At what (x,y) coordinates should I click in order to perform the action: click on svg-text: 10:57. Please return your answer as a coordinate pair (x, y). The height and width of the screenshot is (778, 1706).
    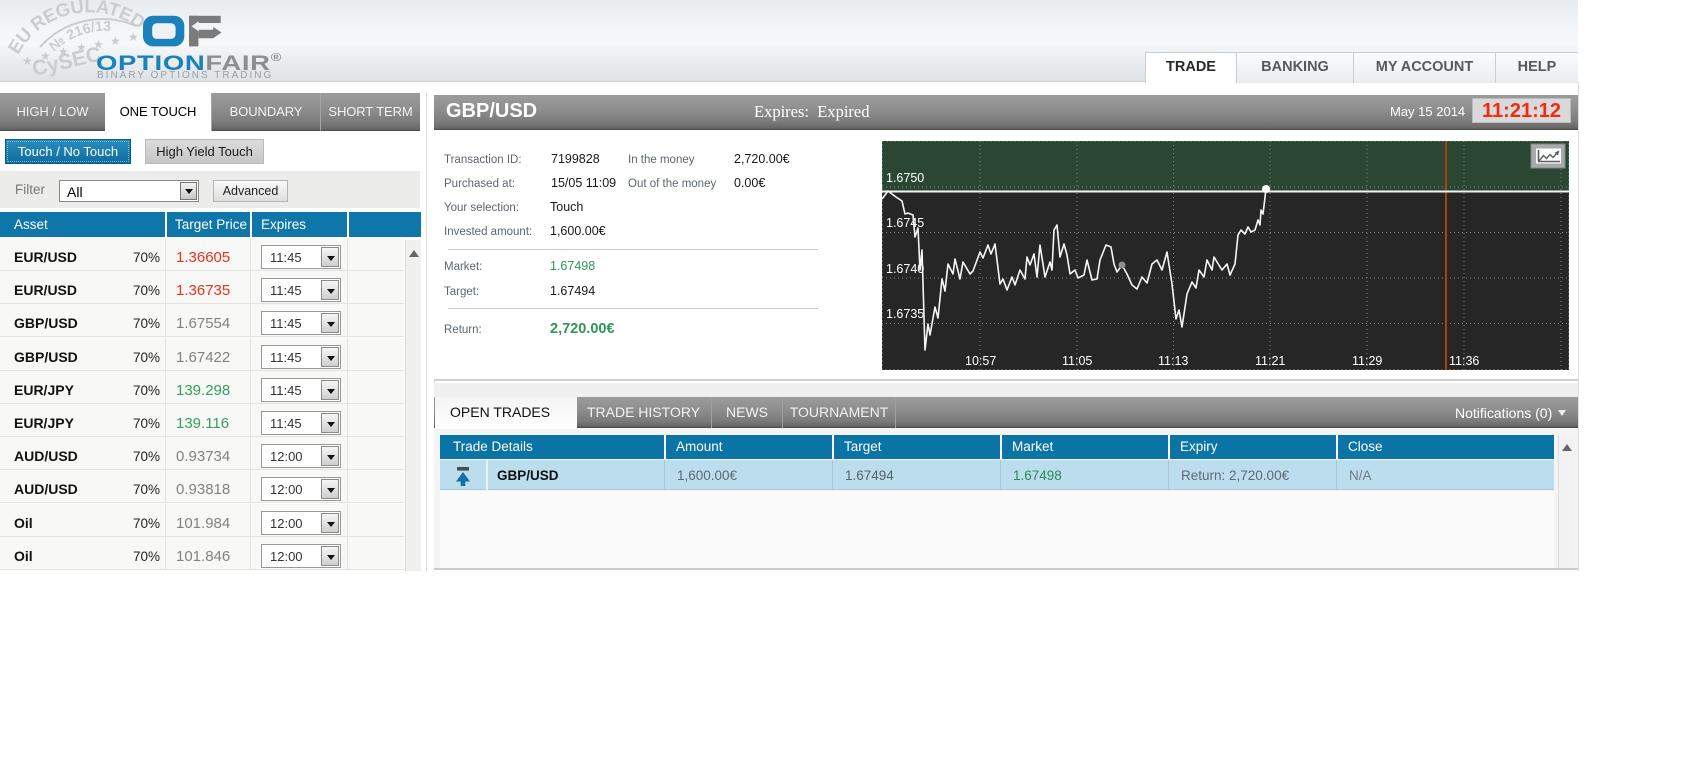
    Looking at the image, I should click on (980, 361).